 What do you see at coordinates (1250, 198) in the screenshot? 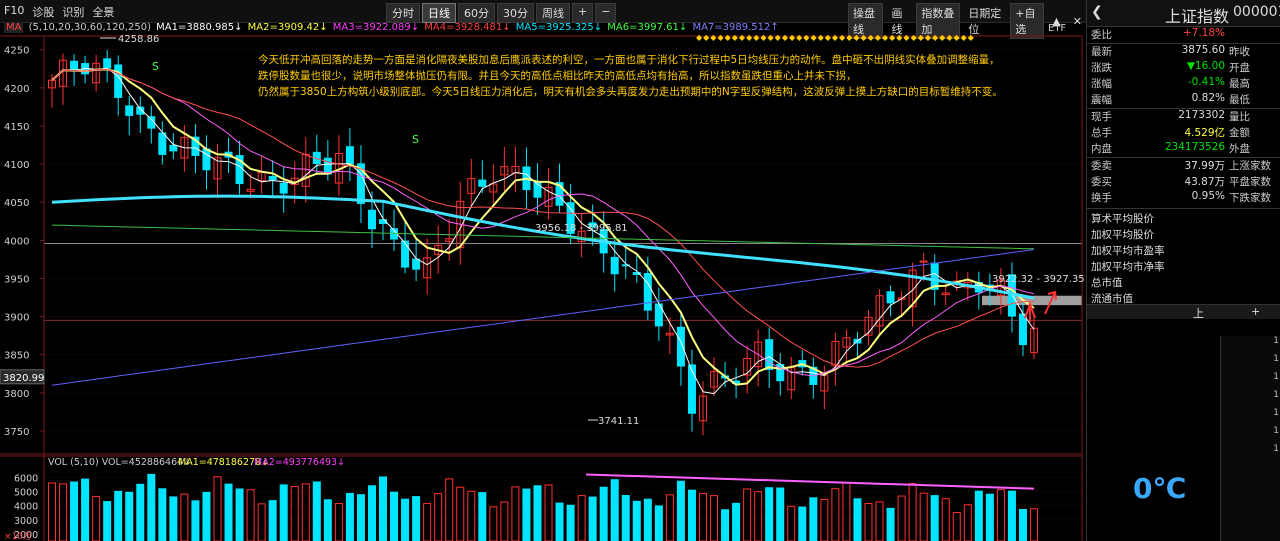
I see `quote-label-secondary: 下跌家数` at bounding box center [1250, 198].